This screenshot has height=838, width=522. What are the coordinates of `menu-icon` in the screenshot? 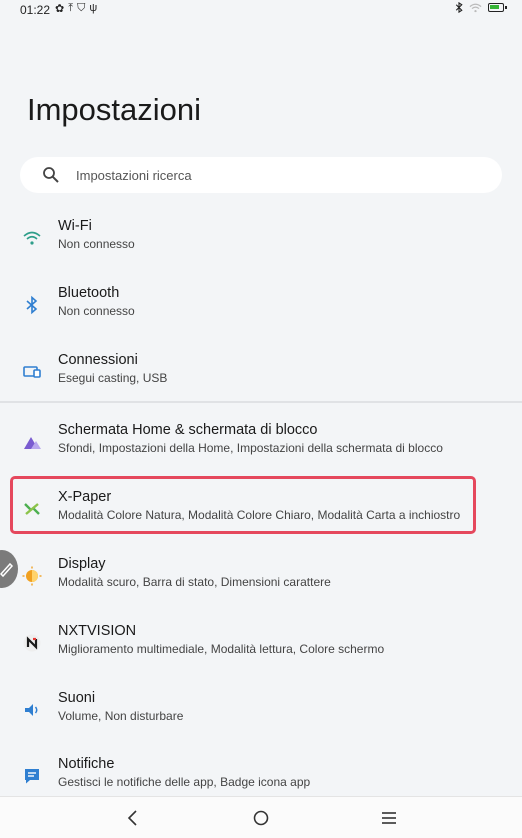 It's located at (389, 818).